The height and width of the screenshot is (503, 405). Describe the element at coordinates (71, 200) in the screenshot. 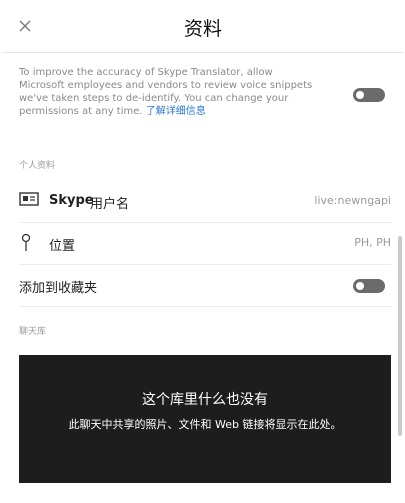

I see `skype-brand-label: Skype` at that location.